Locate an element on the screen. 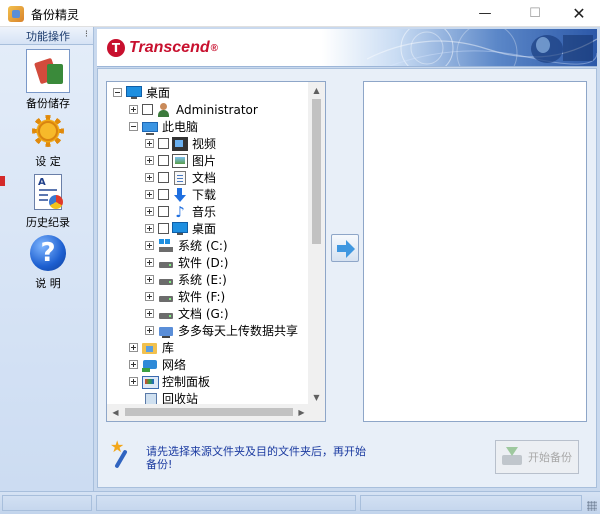 The width and height of the screenshot is (600, 514). tree-item-control-panel: 控制面板 is located at coordinates (169, 381).